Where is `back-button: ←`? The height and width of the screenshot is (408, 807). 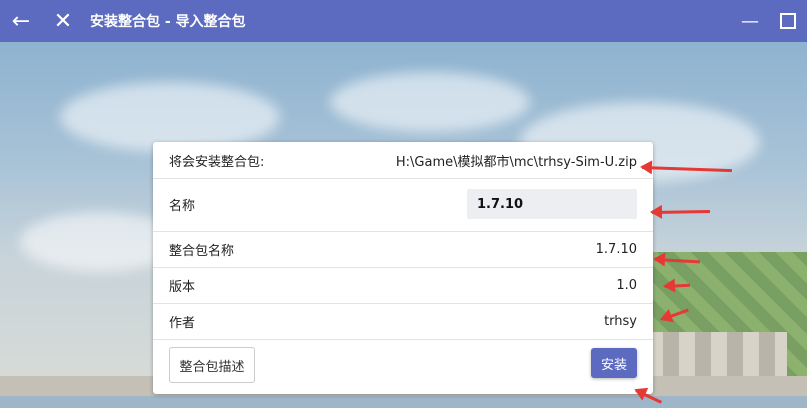
back-button: ← is located at coordinates (21, 21).